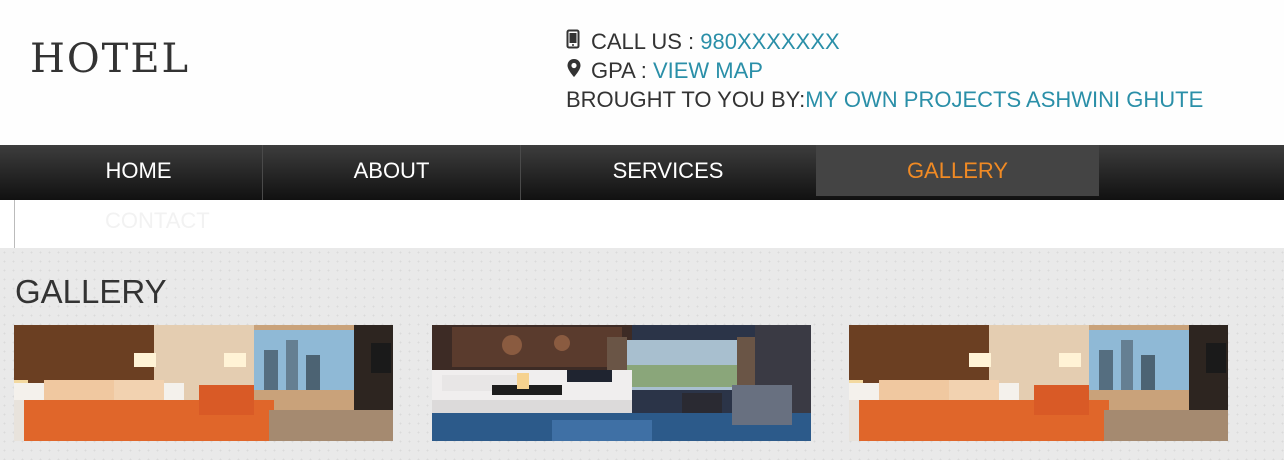 The width and height of the screenshot is (1284, 460). I want to click on call-number-link: 980XXXXXXX, so click(769, 41).